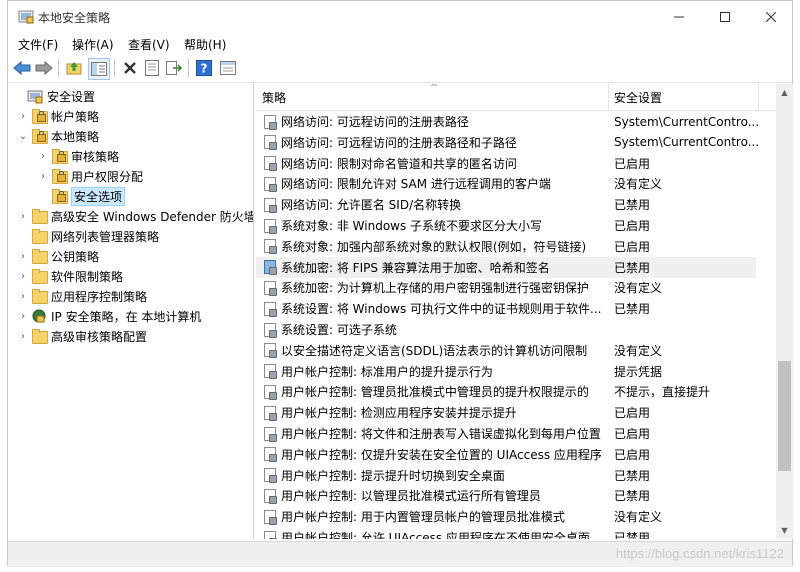  Describe the element at coordinates (679, 16) in the screenshot. I see `minimize-button` at that location.